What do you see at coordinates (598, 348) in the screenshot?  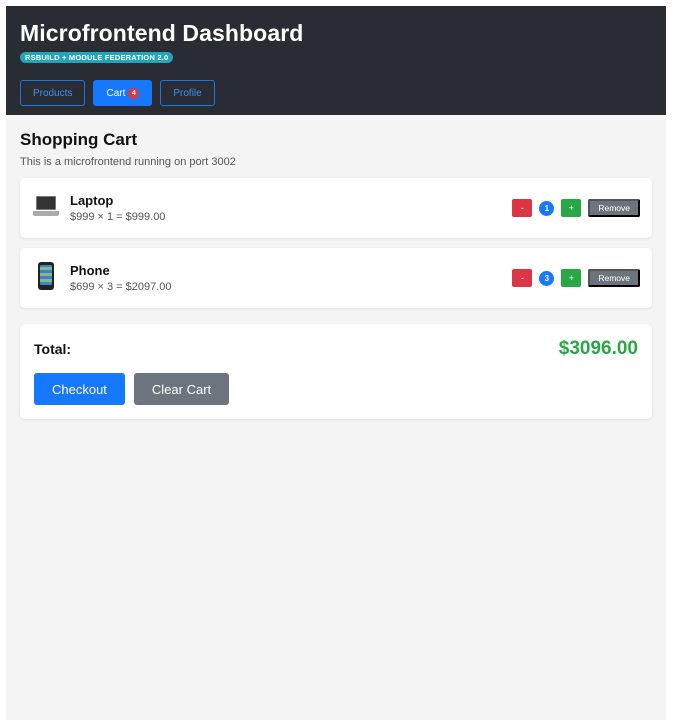 I see `total-value: $3096.00` at bounding box center [598, 348].